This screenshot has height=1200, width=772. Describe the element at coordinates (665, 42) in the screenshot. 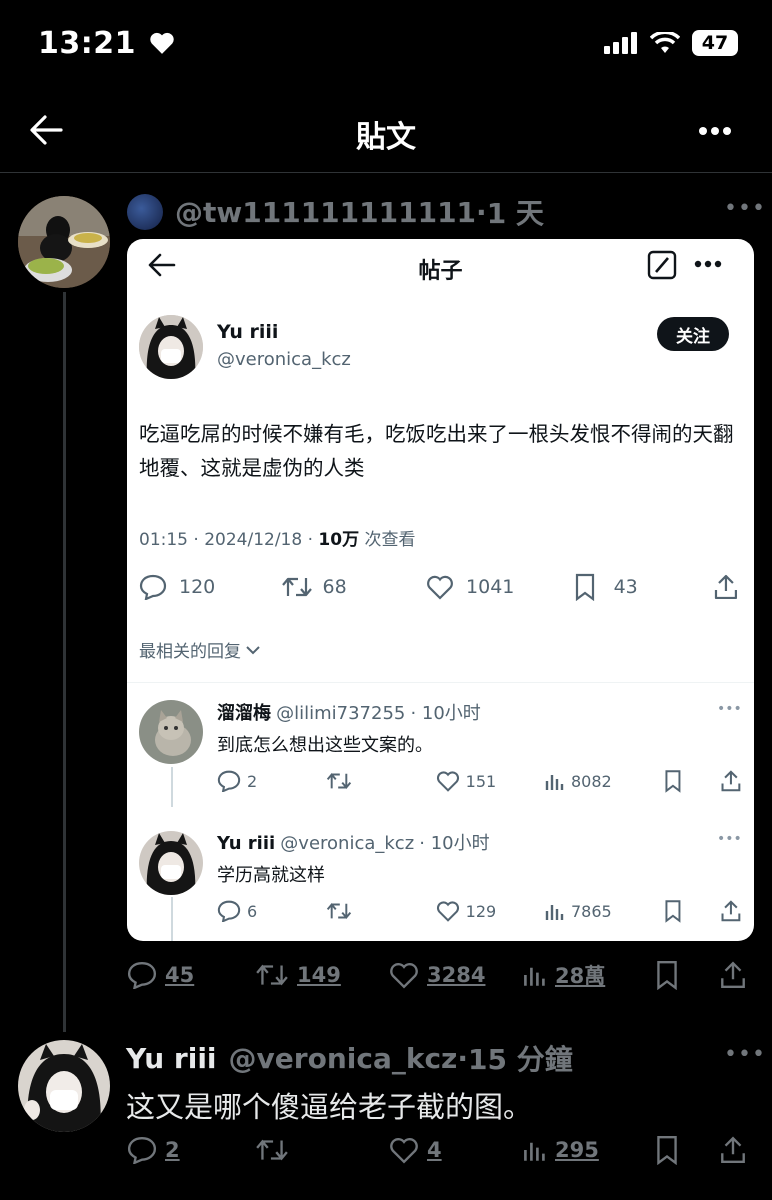

I see `wifi-icon` at that location.